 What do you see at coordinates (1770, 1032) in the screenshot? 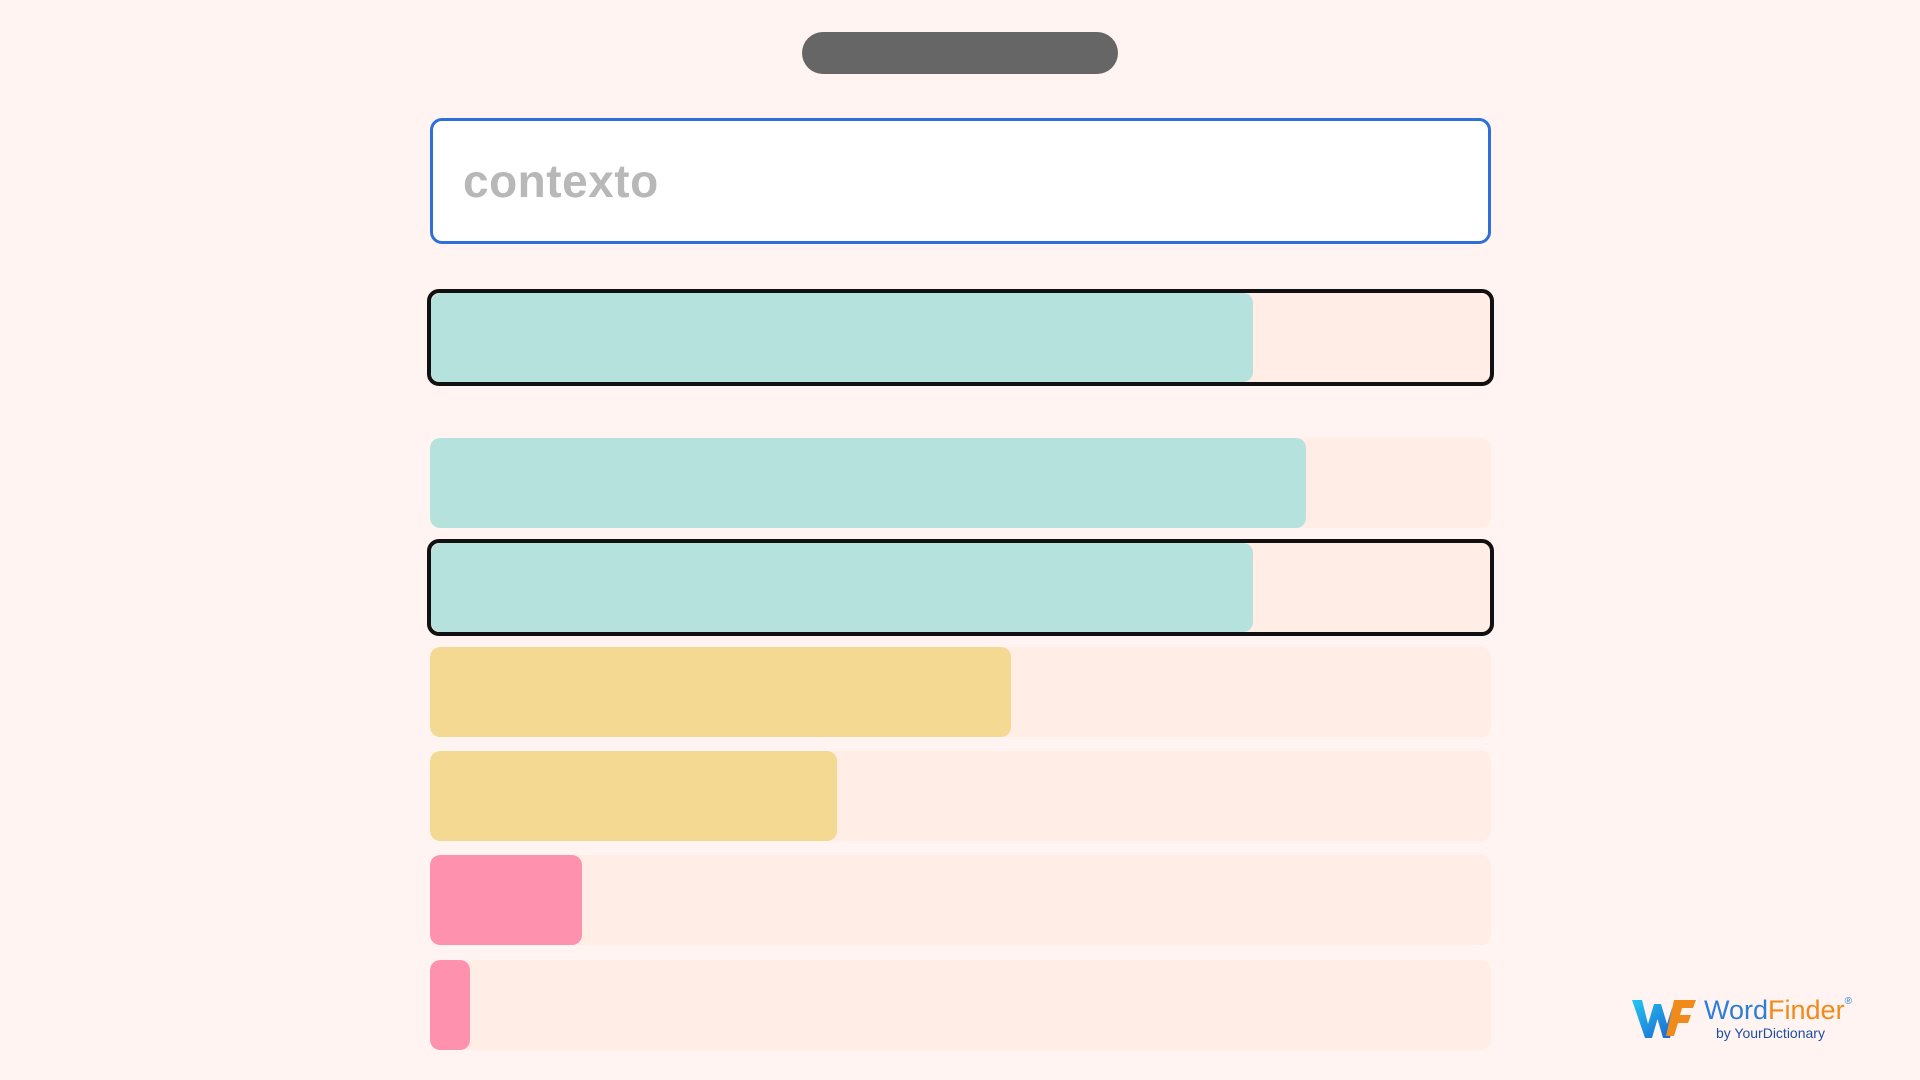
I see `logo-tagline: by YourDictionary` at bounding box center [1770, 1032].